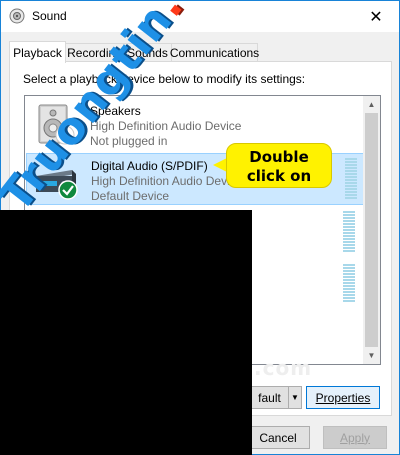 The width and height of the screenshot is (400, 455). I want to click on tab-label: Playback, so click(37, 52).